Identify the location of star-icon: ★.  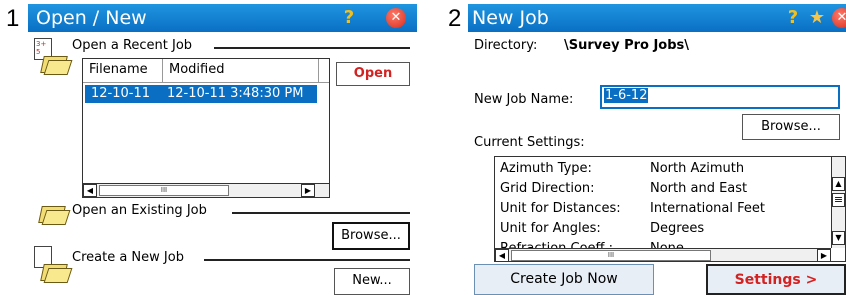
(817, 18).